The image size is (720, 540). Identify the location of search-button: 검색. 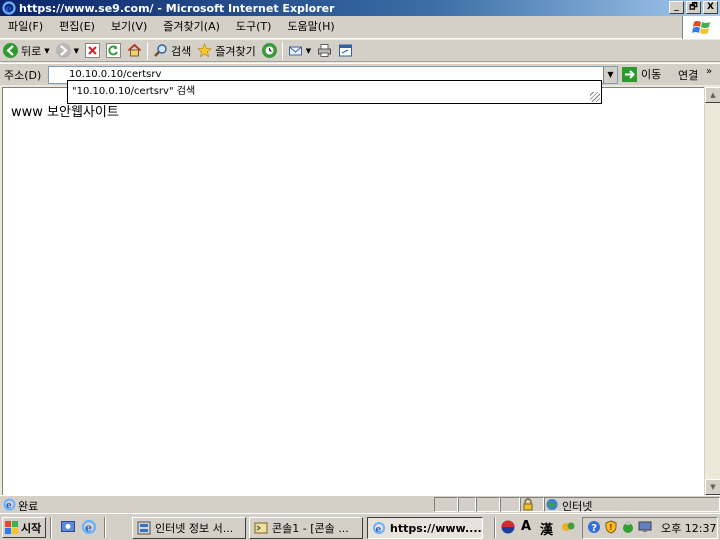
(172, 51).